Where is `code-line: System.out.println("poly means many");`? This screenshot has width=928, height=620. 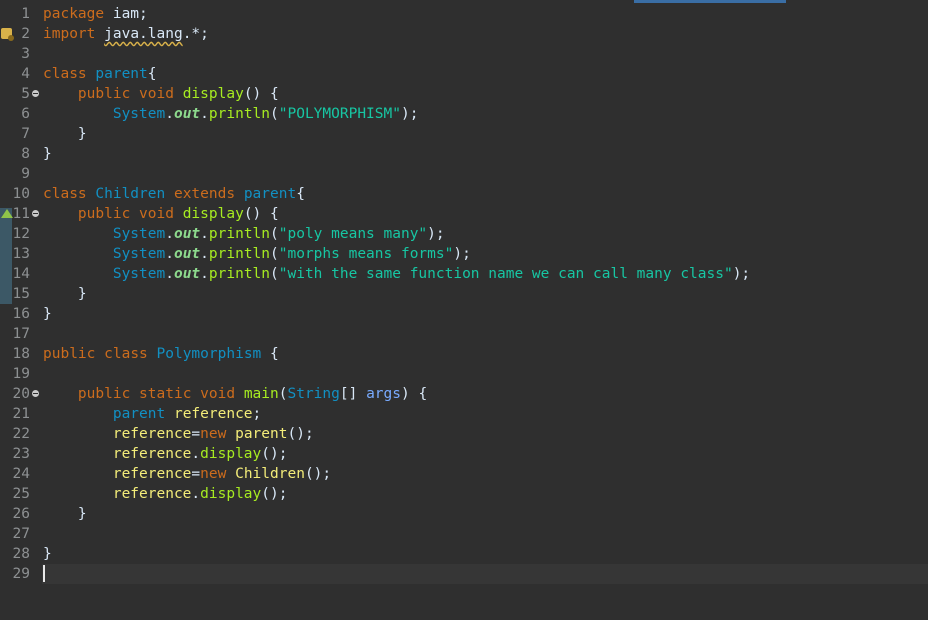 code-line: System.out.println("poly means many"); is located at coordinates (485, 234).